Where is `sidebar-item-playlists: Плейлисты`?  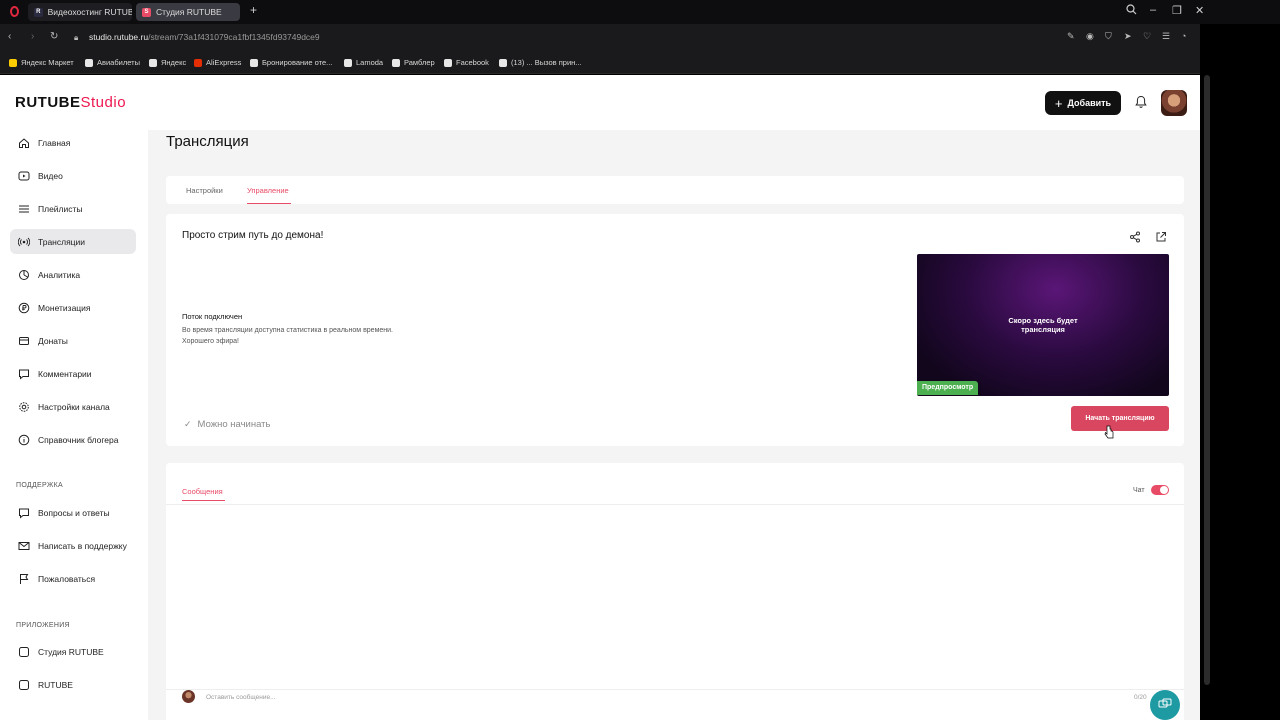 sidebar-item-playlists: Плейлисты is located at coordinates (73, 208).